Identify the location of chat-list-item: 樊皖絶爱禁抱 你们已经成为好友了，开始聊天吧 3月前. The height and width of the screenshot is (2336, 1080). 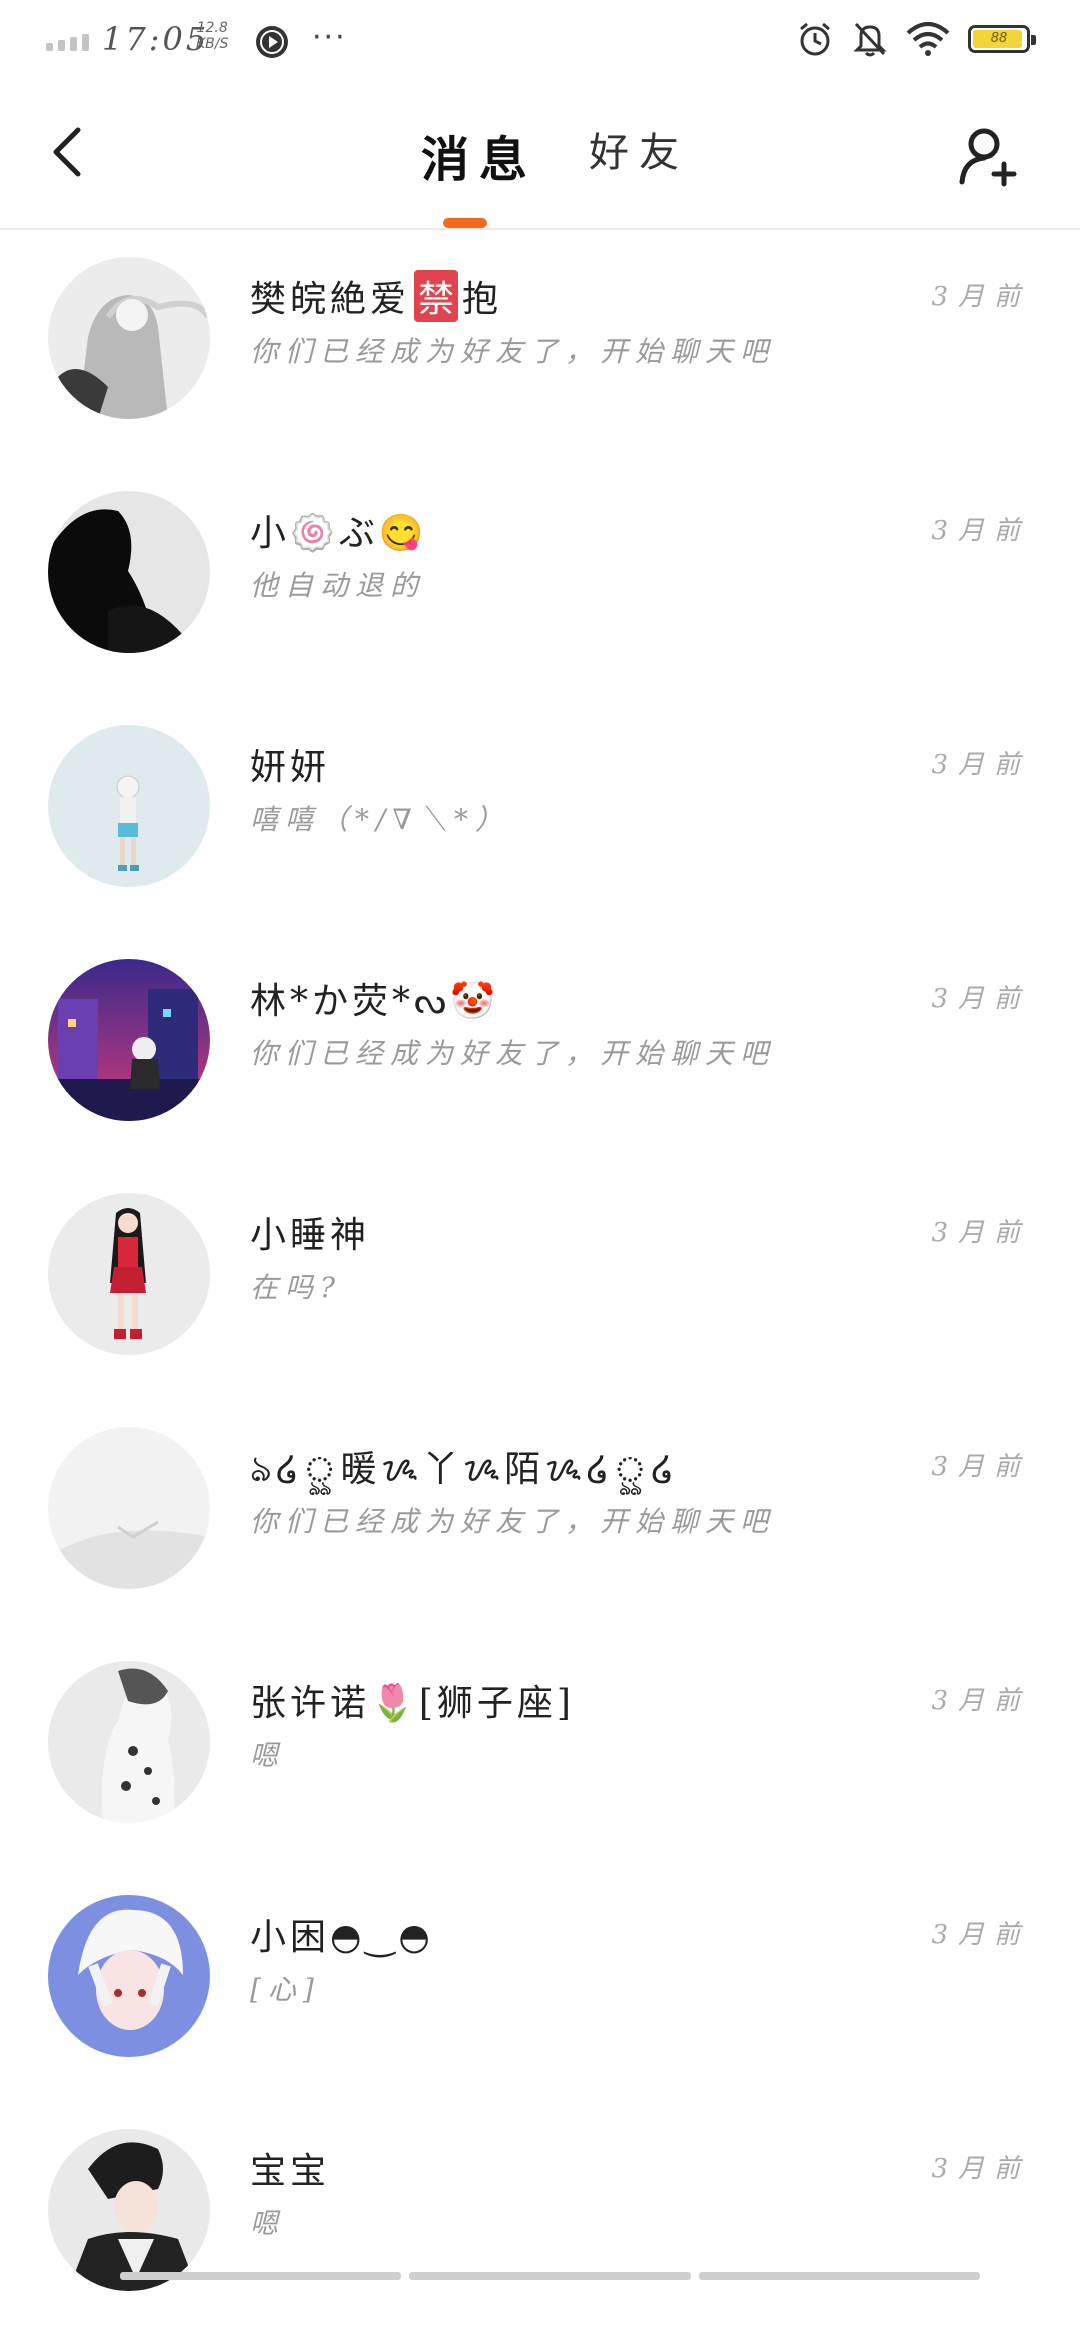
(540, 347).